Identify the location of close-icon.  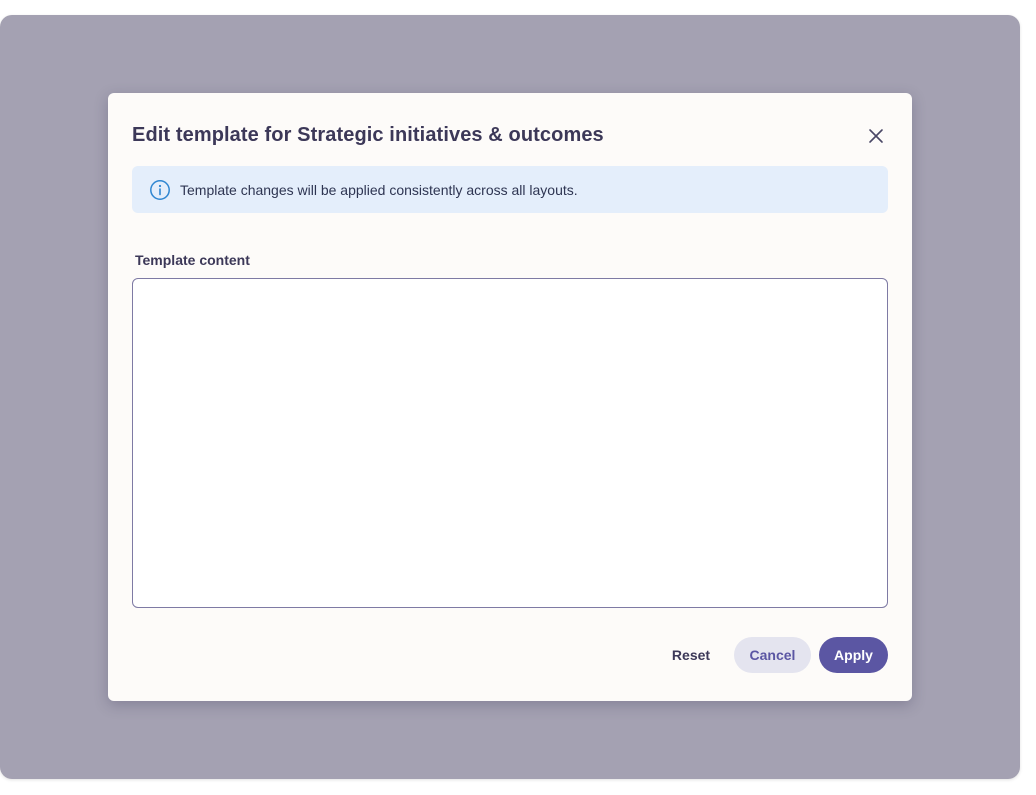
(876, 136).